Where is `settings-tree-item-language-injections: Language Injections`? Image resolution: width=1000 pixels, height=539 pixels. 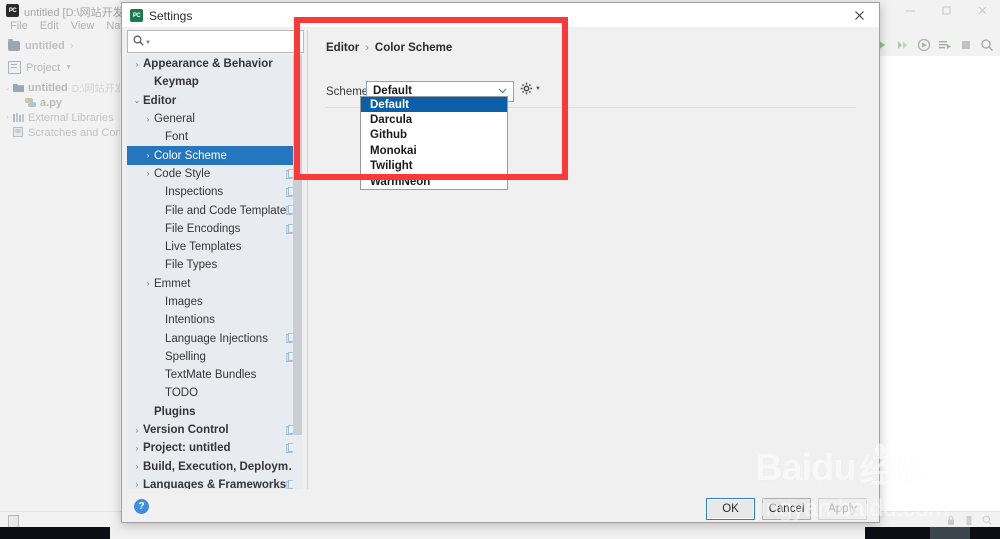
settings-tree-item-language-injections: Language Injections is located at coordinates (214, 338).